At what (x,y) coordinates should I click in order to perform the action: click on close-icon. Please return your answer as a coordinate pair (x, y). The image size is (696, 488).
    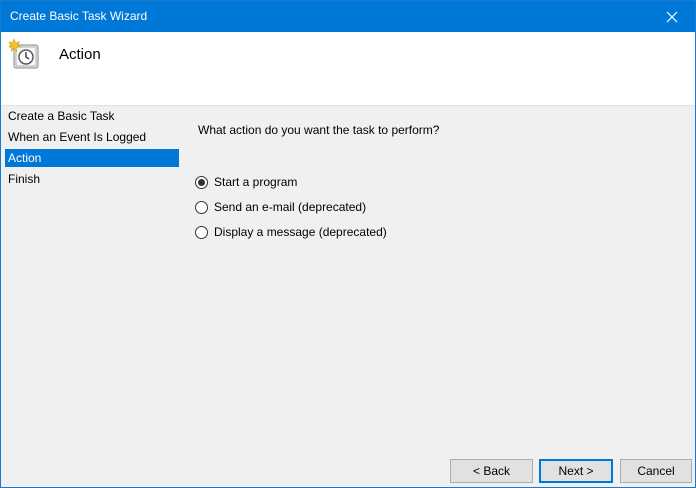
    Looking at the image, I should click on (672, 16).